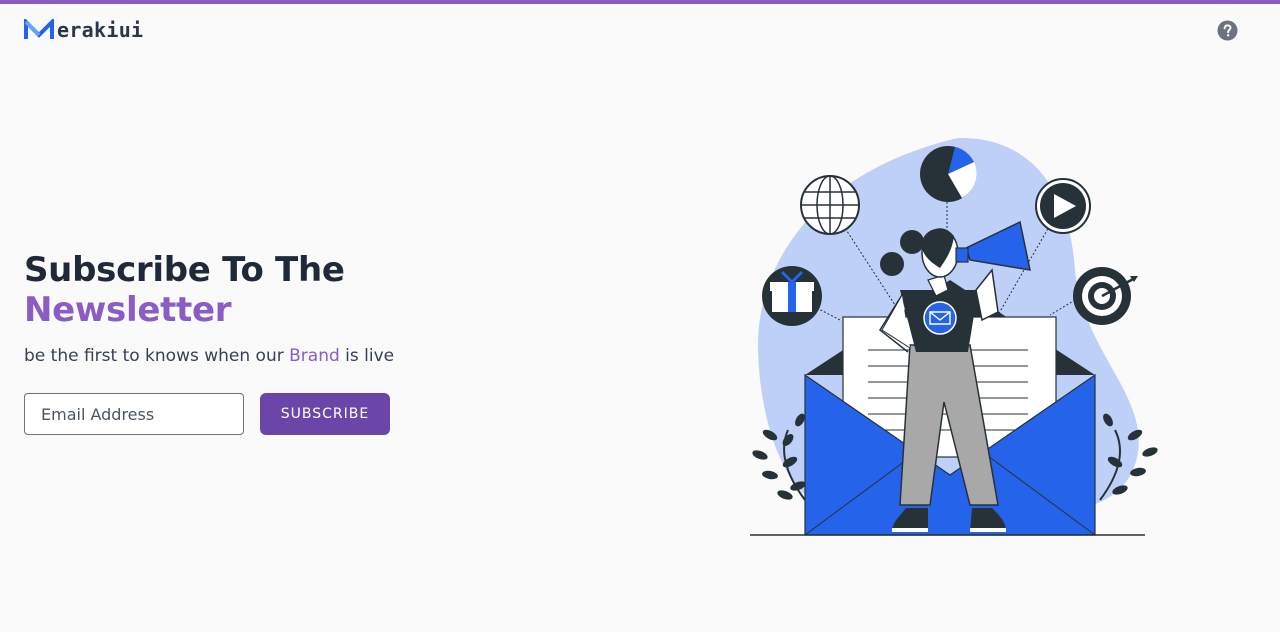 This screenshot has height=632, width=1280. I want to click on header: erakiui, so click(640, 31).